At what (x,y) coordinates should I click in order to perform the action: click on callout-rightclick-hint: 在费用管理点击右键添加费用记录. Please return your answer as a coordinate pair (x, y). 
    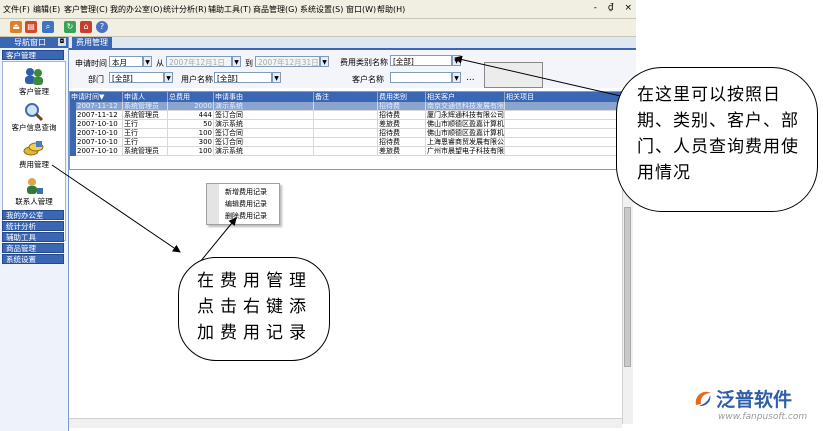
    Looking at the image, I should click on (254, 309).